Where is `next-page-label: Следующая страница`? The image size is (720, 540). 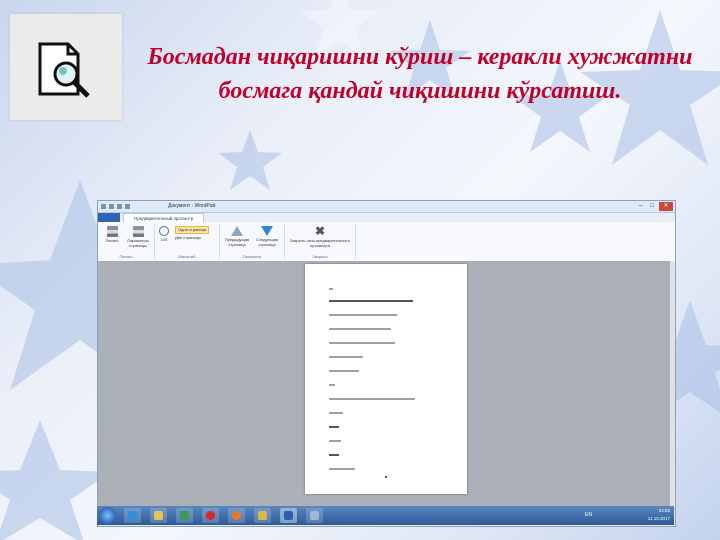 next-page-label: Следующая страница is located at coordinates (267, 242).